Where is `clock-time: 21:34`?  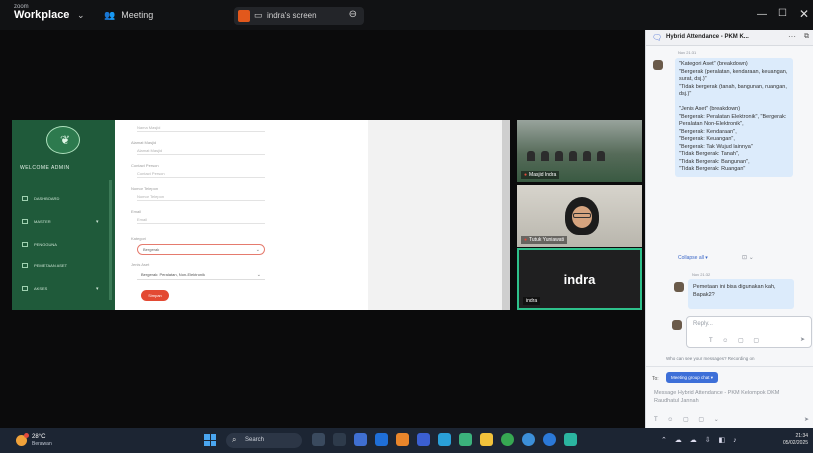
clock-time: 21:34 is located at coordinates (802, 436).